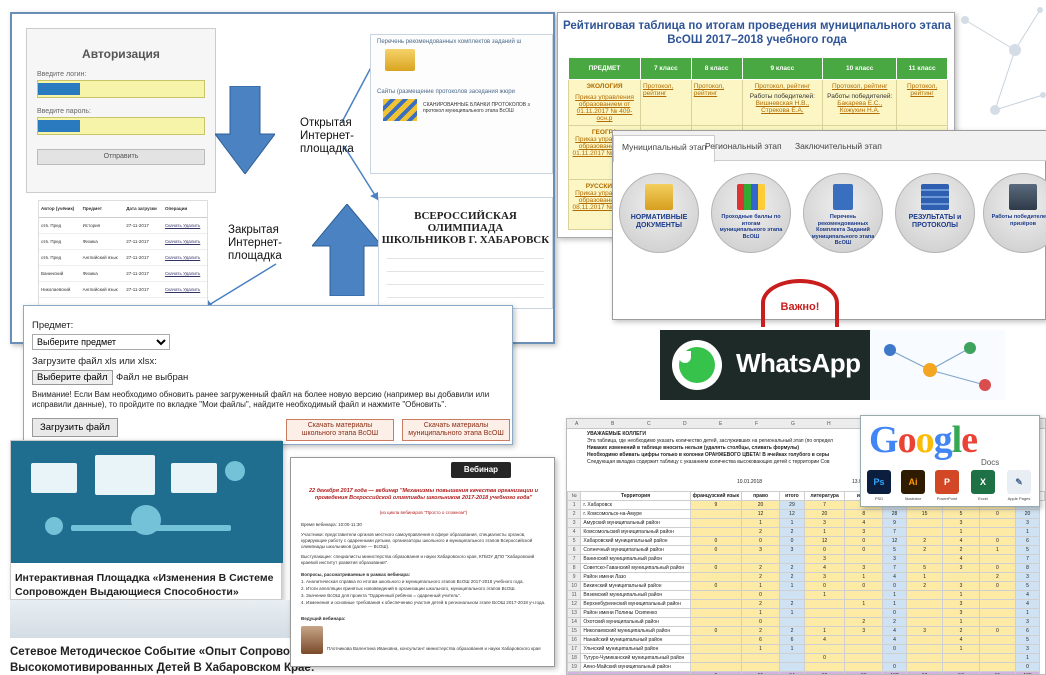  What do you see at coordinates (574, 658) in the screenshot?
I see `row-number: 18` at bounding box center [574, 658].